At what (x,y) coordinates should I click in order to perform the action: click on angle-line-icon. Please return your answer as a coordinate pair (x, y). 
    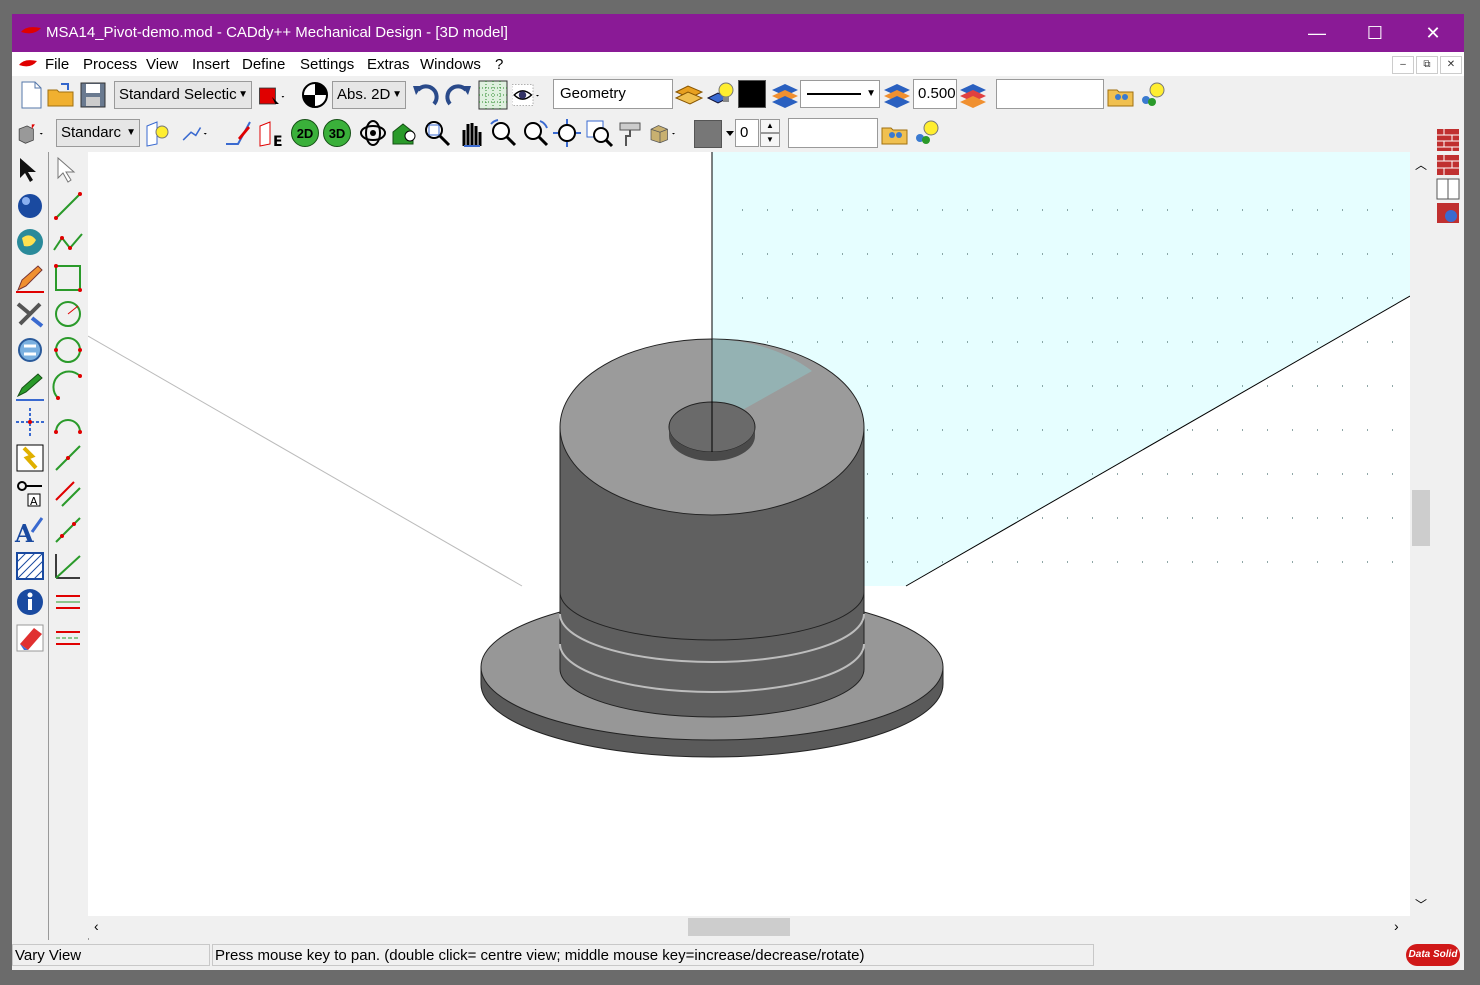
    Looking at the image, I should click on (68, 566).